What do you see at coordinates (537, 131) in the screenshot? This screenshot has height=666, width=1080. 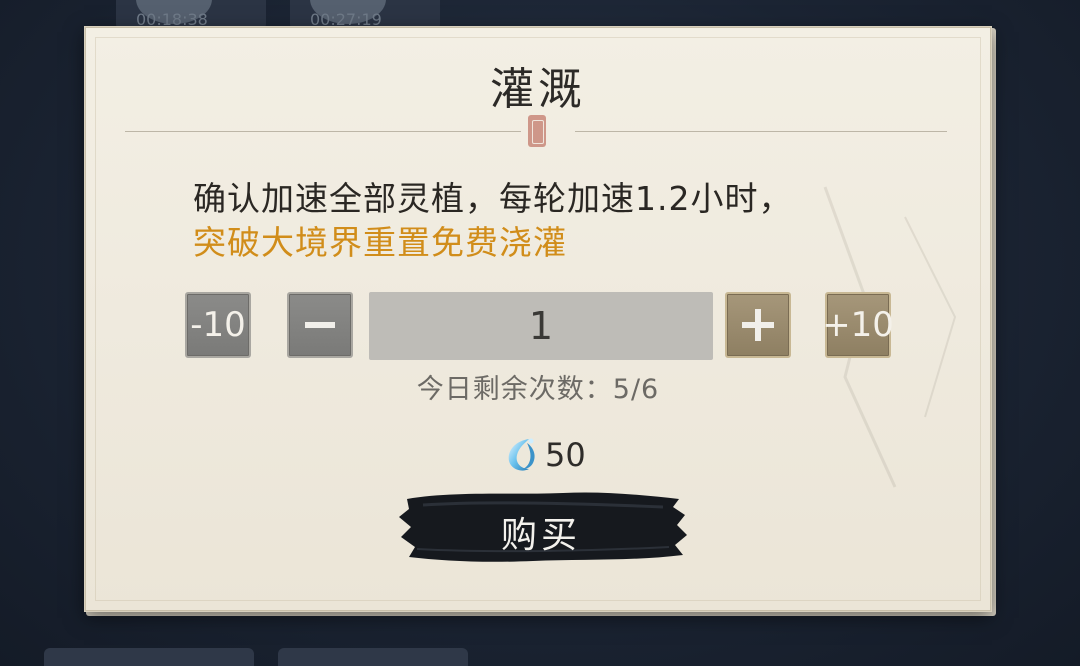 I see `seal-icon` at bounding box center [537, 131].